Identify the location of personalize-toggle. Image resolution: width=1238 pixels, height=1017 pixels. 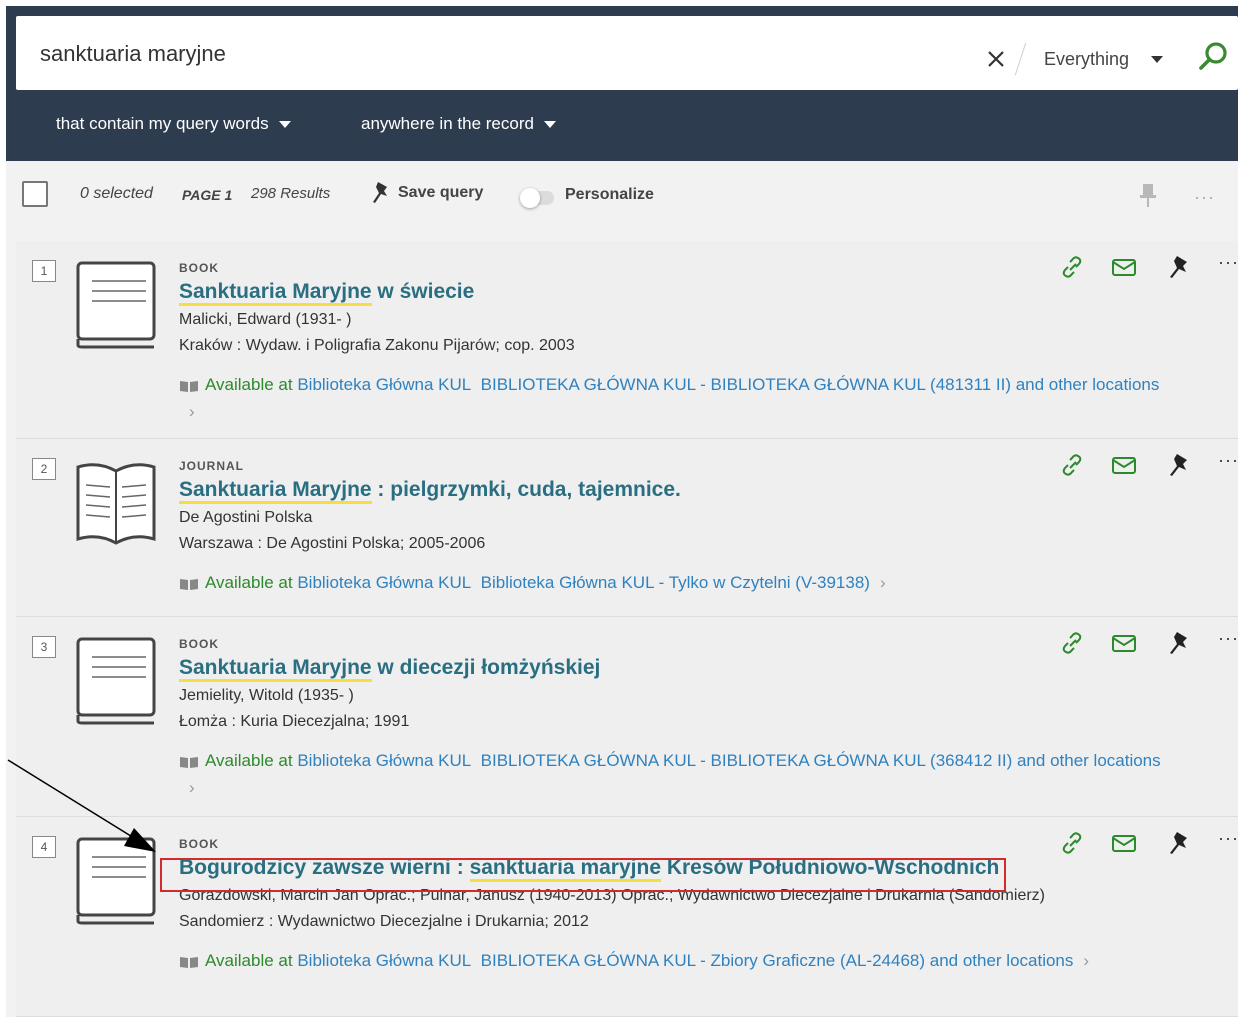
(537, 198).